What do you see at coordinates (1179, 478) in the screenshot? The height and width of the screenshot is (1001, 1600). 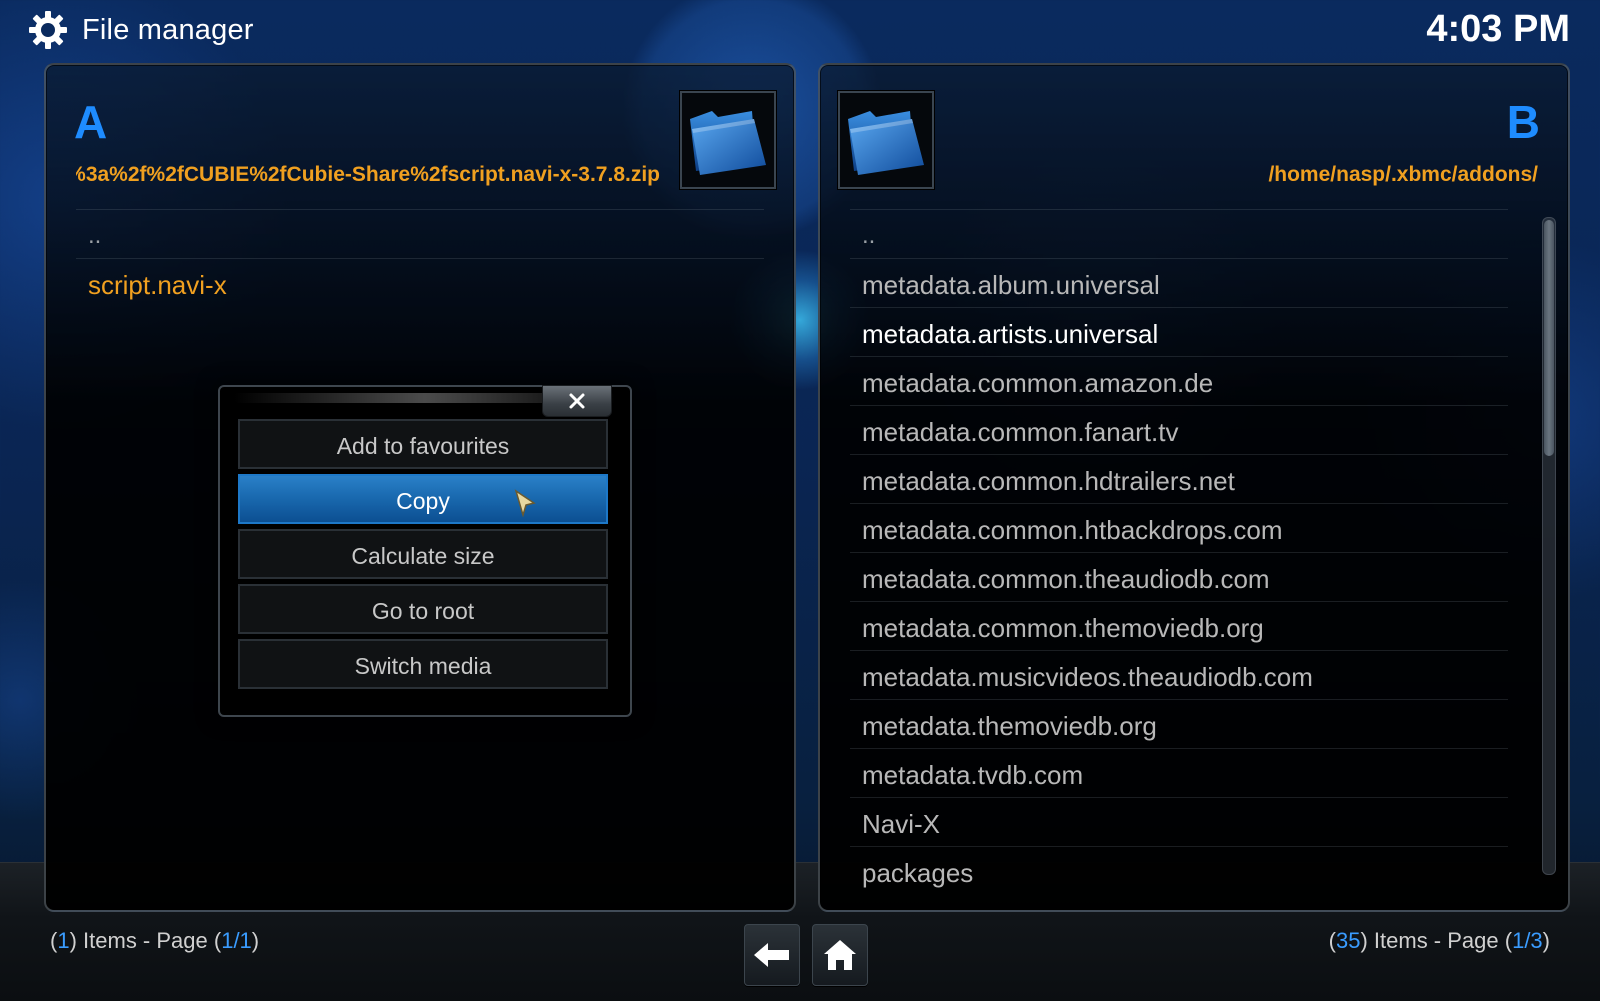 I see `list-item: metadata.common.hdtrailers.net` at bounding box center [1179, 478].